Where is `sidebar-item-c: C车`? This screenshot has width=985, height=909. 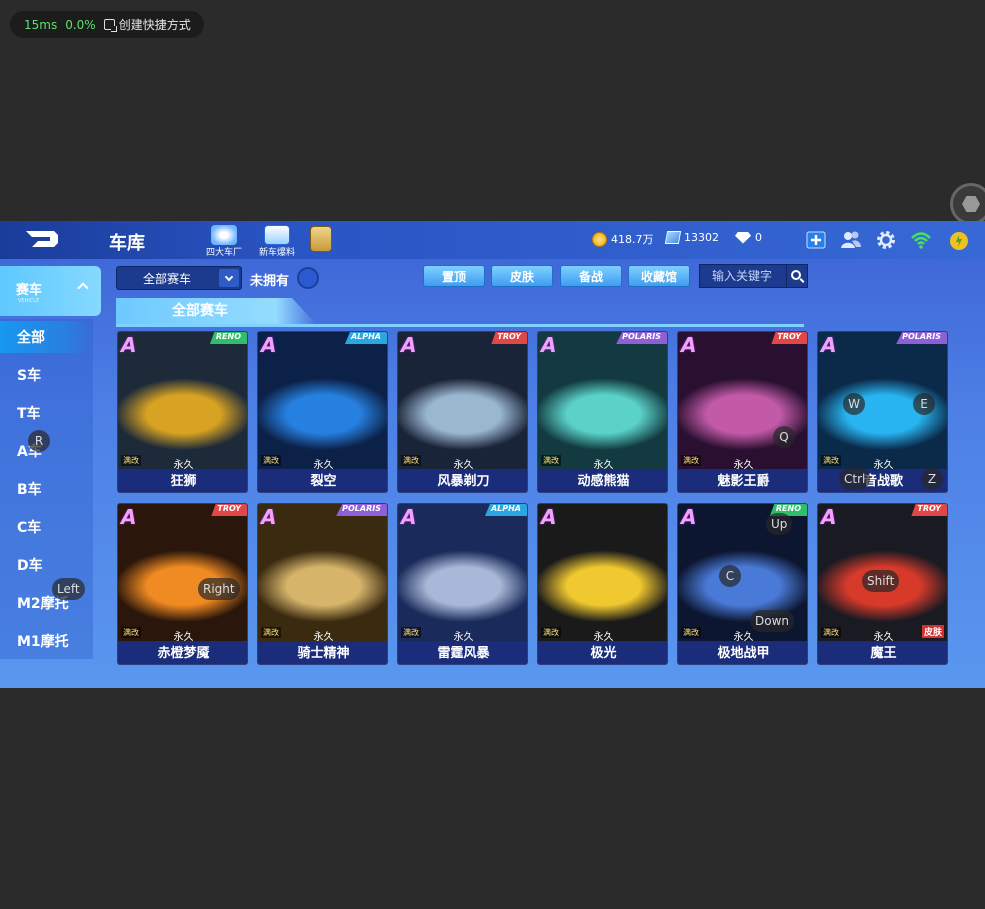
sidebar-item-c: C车 is located at coordinates (46, 527).